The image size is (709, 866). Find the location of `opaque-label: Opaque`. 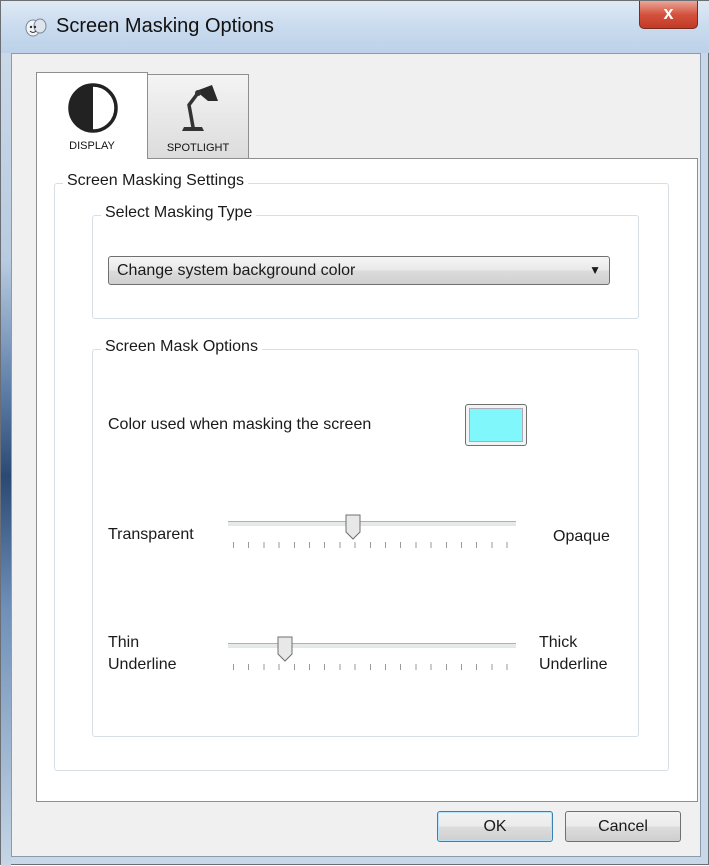

opaque-label: Opaque is located at coordinates (581, 536).